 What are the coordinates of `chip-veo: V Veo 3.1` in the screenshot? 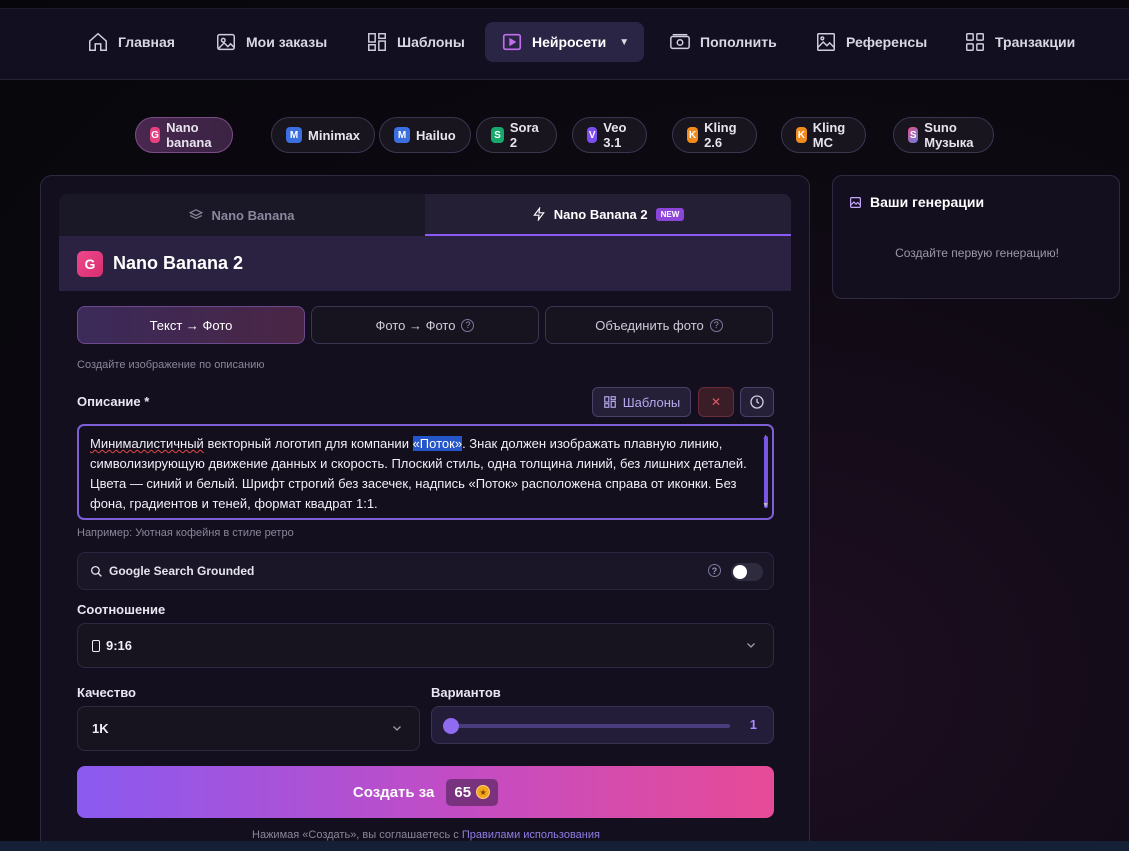 It's located at (610, 135).